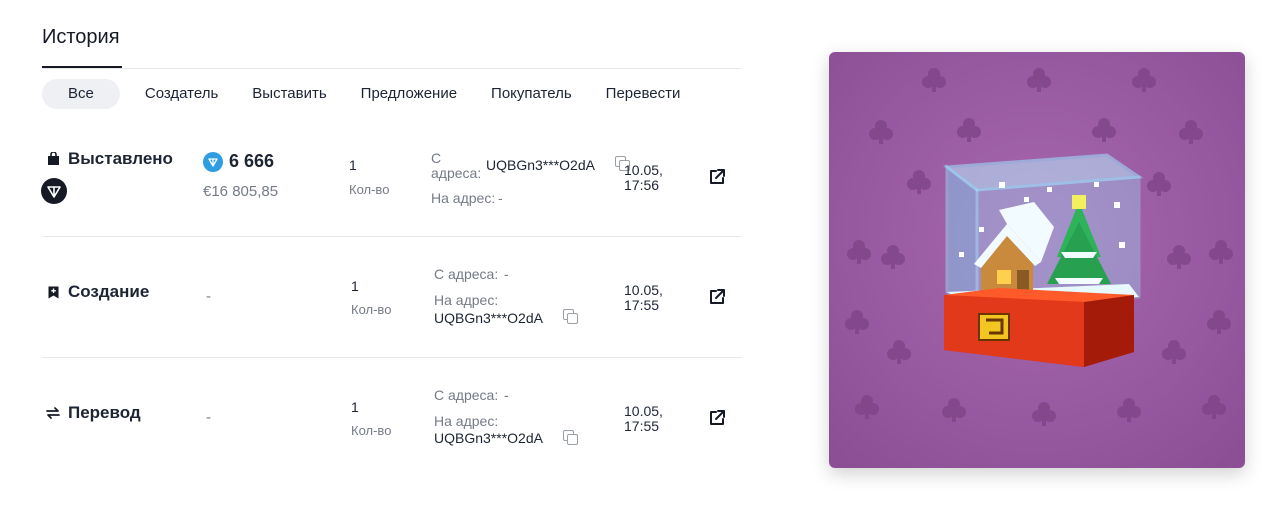  What do you see at coordinates (53, 159) in the screenshot?
I see `bag-icon` at bounding box center [53, 159].